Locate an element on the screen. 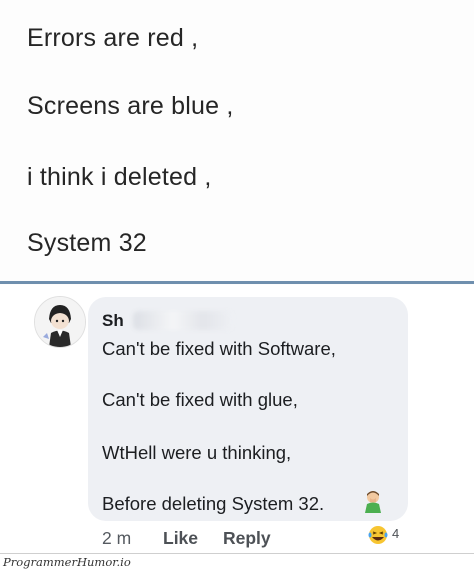 This screenshot has height=569, width=474. post-line: Screens are blue , is located at coordinates (130, 106).